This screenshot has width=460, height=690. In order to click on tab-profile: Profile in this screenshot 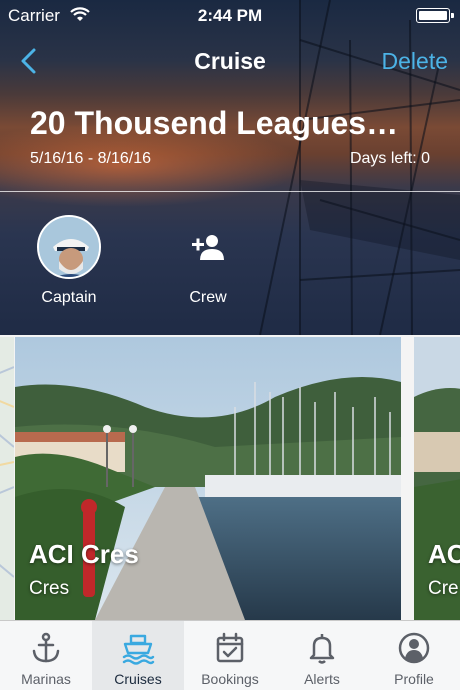, I will do `click(414, 655)`.